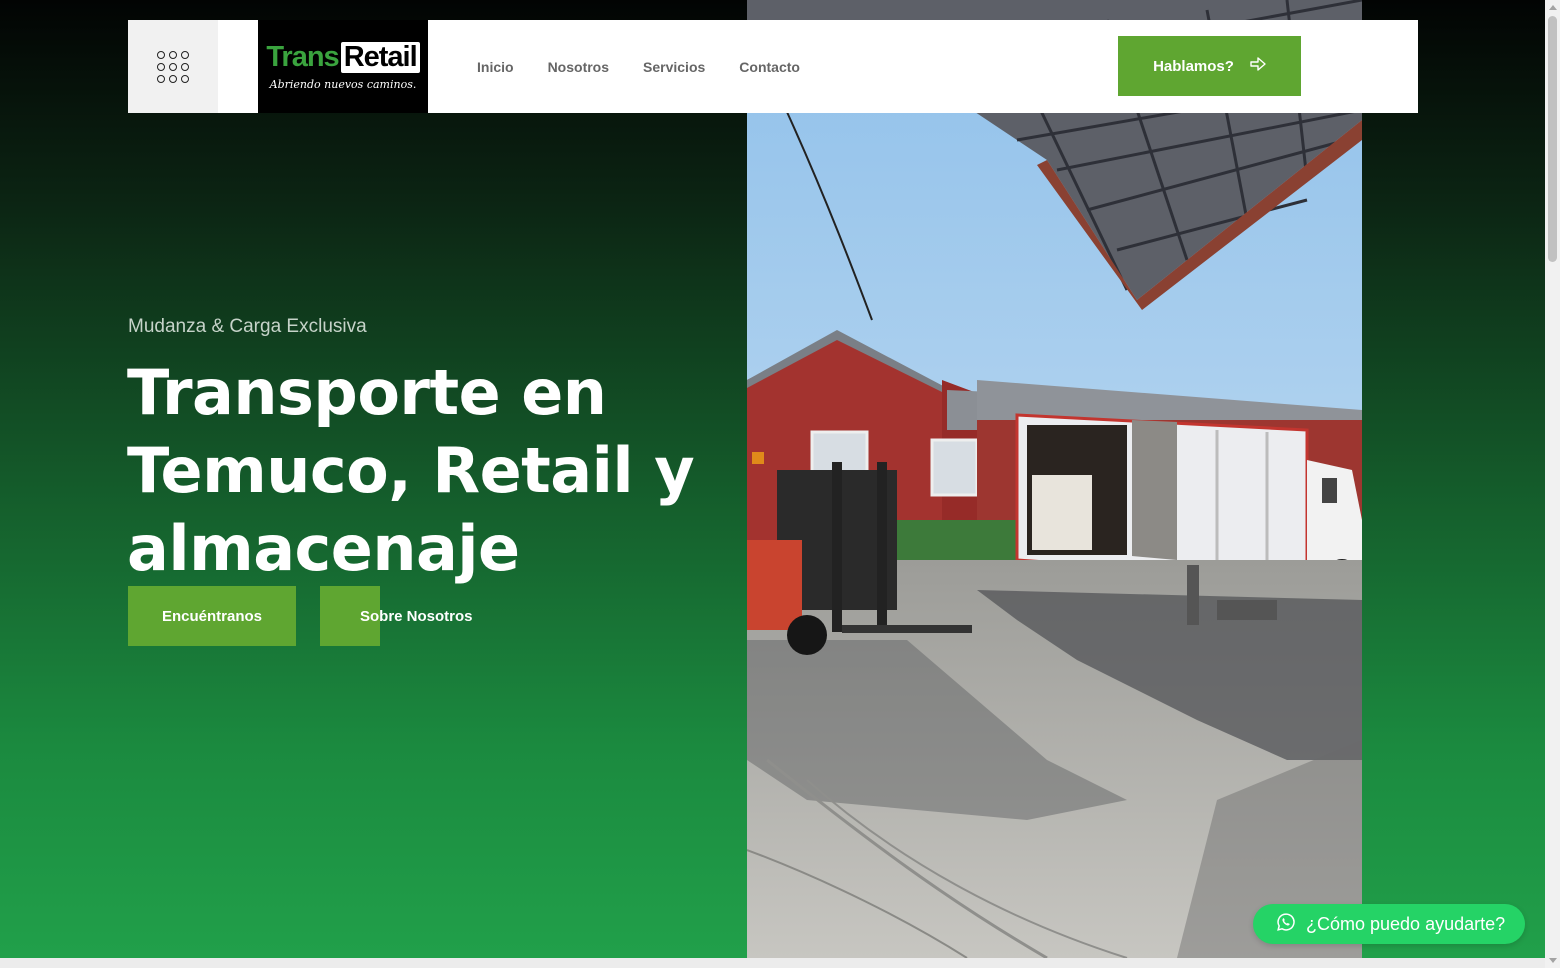  I want to click on about-us-button: Sobre Nosotros, so click(416, 616).